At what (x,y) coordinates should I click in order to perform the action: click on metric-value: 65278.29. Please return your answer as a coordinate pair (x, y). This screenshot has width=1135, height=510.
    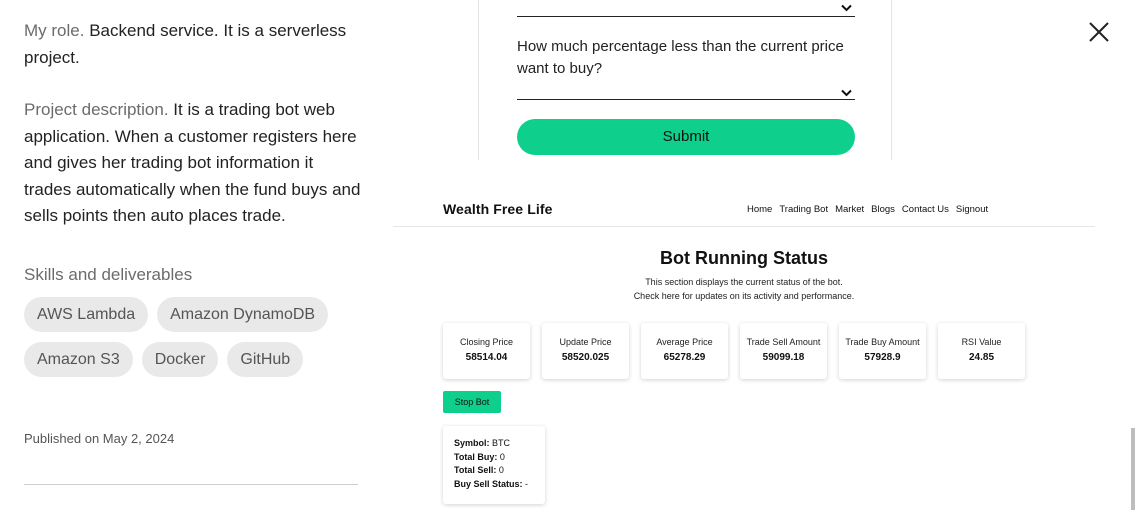
    Looking at the image, I should click on (684, 357).